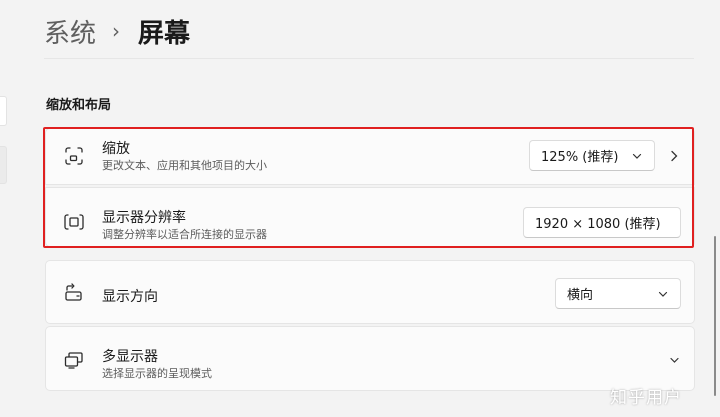 This screenshot has height=417, width=720. Describe the element at coordinates (598, 224) in the screenshot. I see `resolution-dropdown-value: 1920 × 1080 (推荐)` at that location.